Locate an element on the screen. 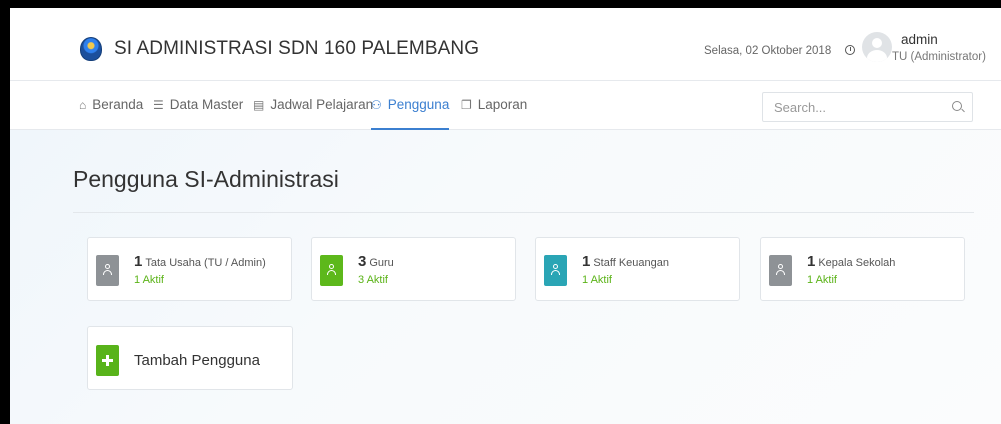  user-avatar is located at coordinates (877, 47).